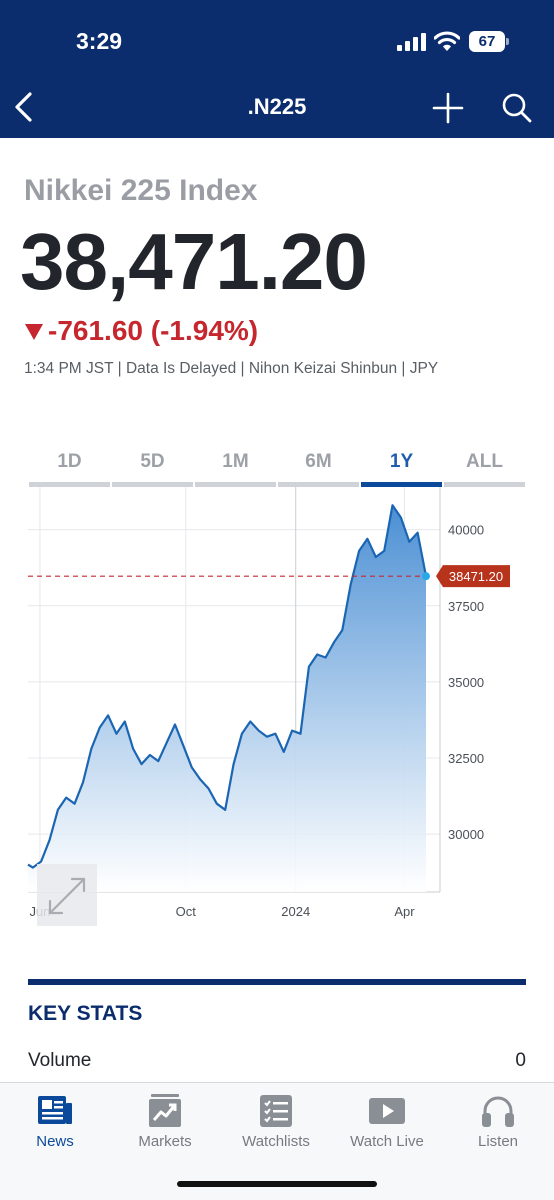 This screenshot has height=1200, width=554. I want to click on range-tabs: 1D 5D 1M 6M 1Y ALL, so click(277, 467).